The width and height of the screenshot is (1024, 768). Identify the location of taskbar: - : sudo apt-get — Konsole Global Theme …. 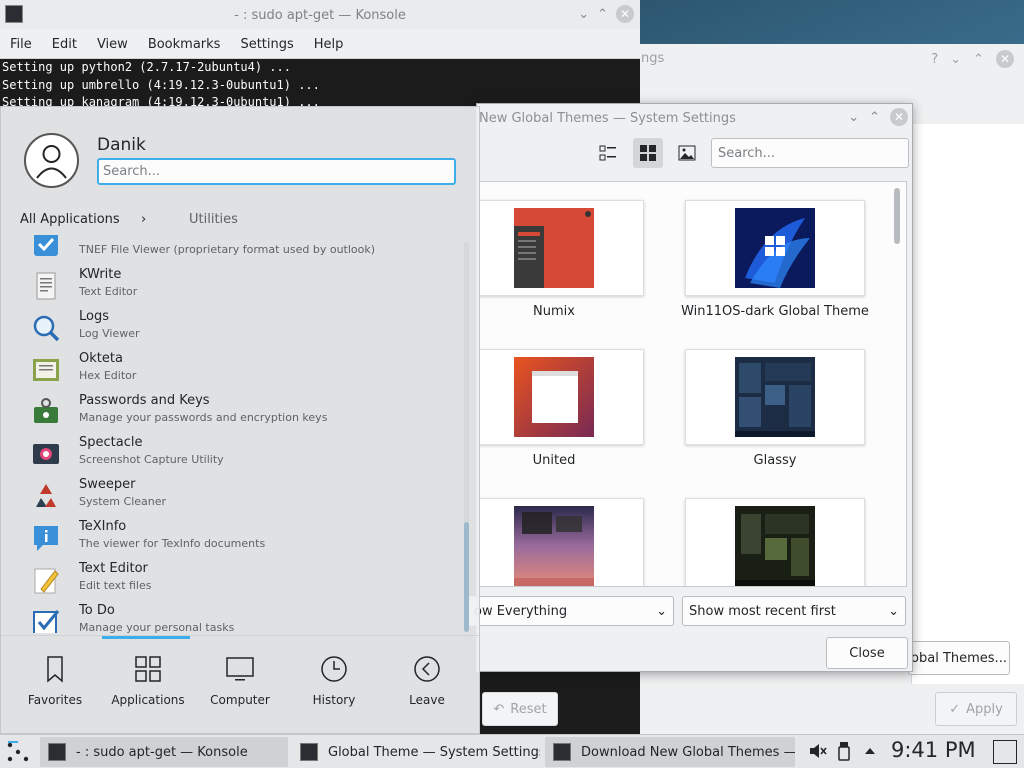
(512, 751).